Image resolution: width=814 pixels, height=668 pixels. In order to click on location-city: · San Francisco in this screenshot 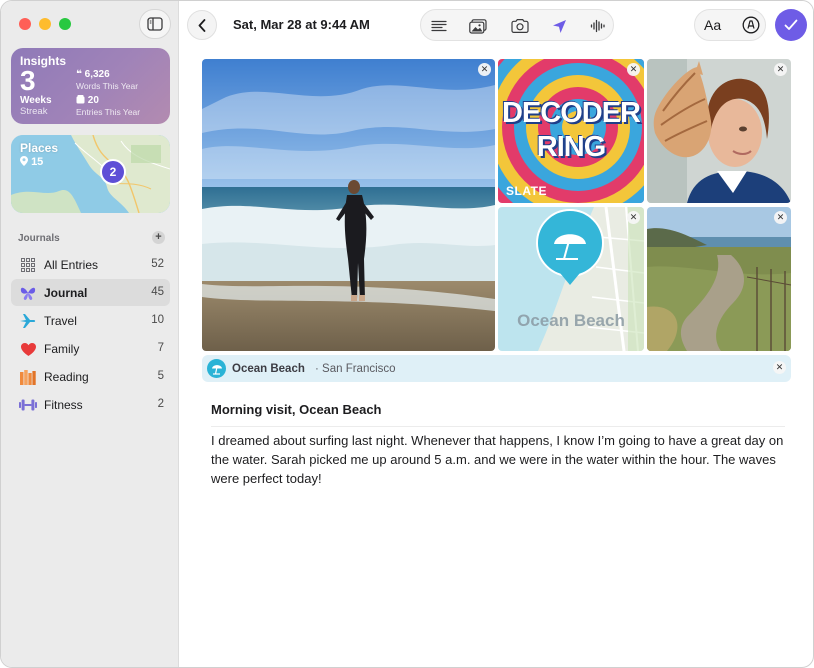, I will do `click(355, 369)`.